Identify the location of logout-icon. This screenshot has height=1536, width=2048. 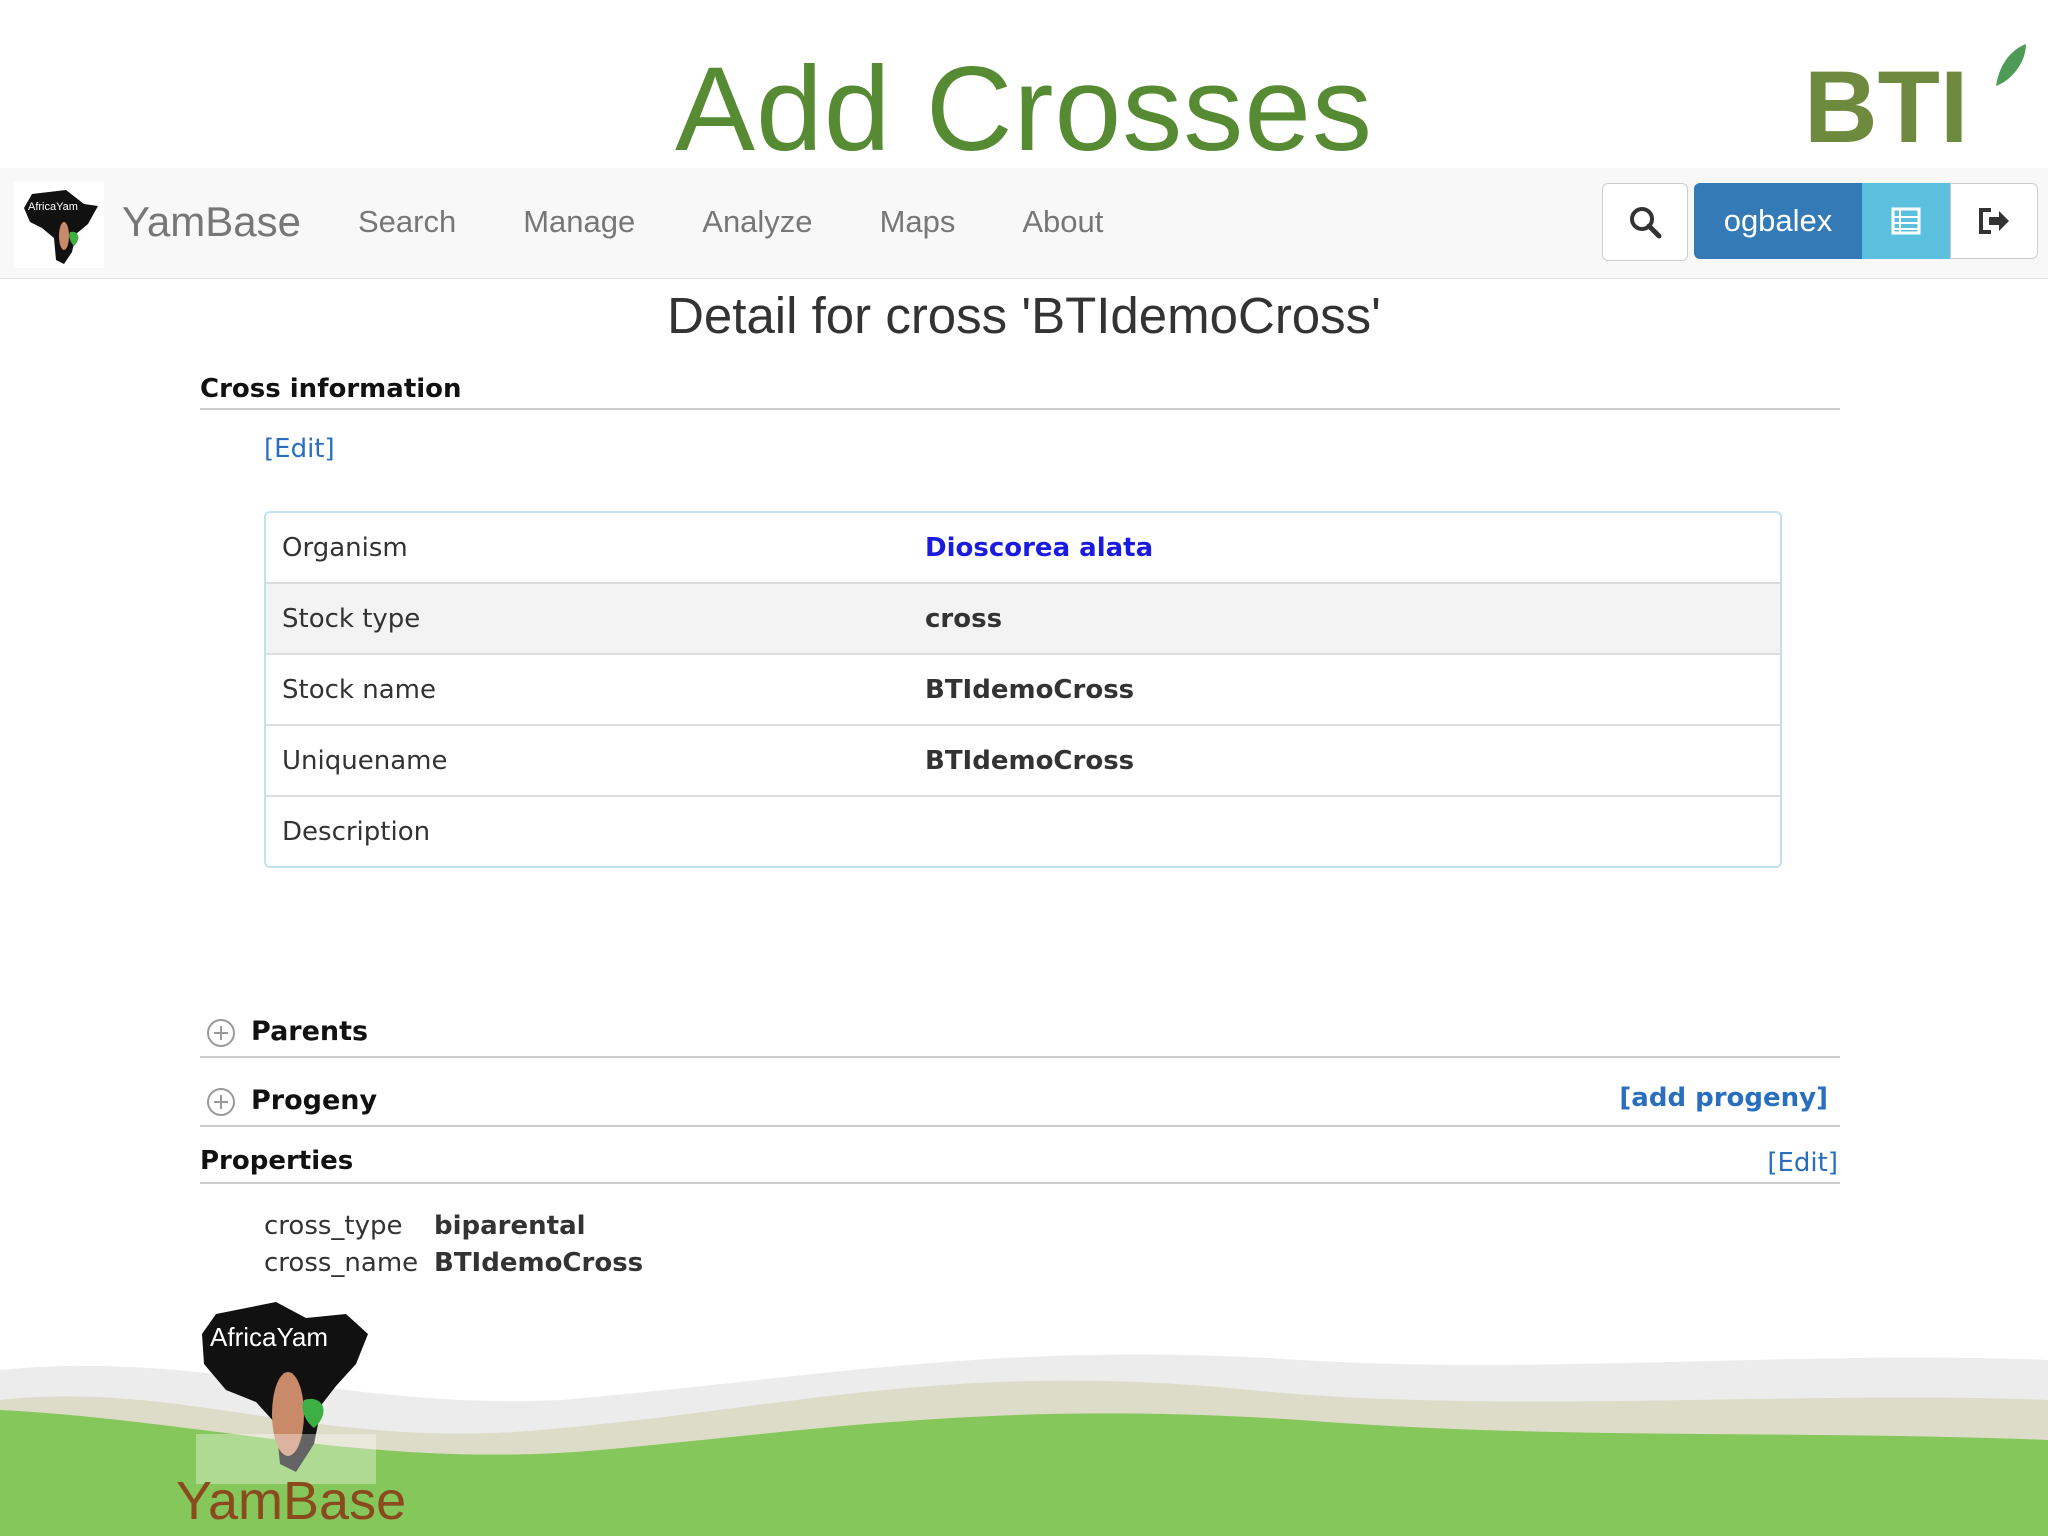
(1994, 221).